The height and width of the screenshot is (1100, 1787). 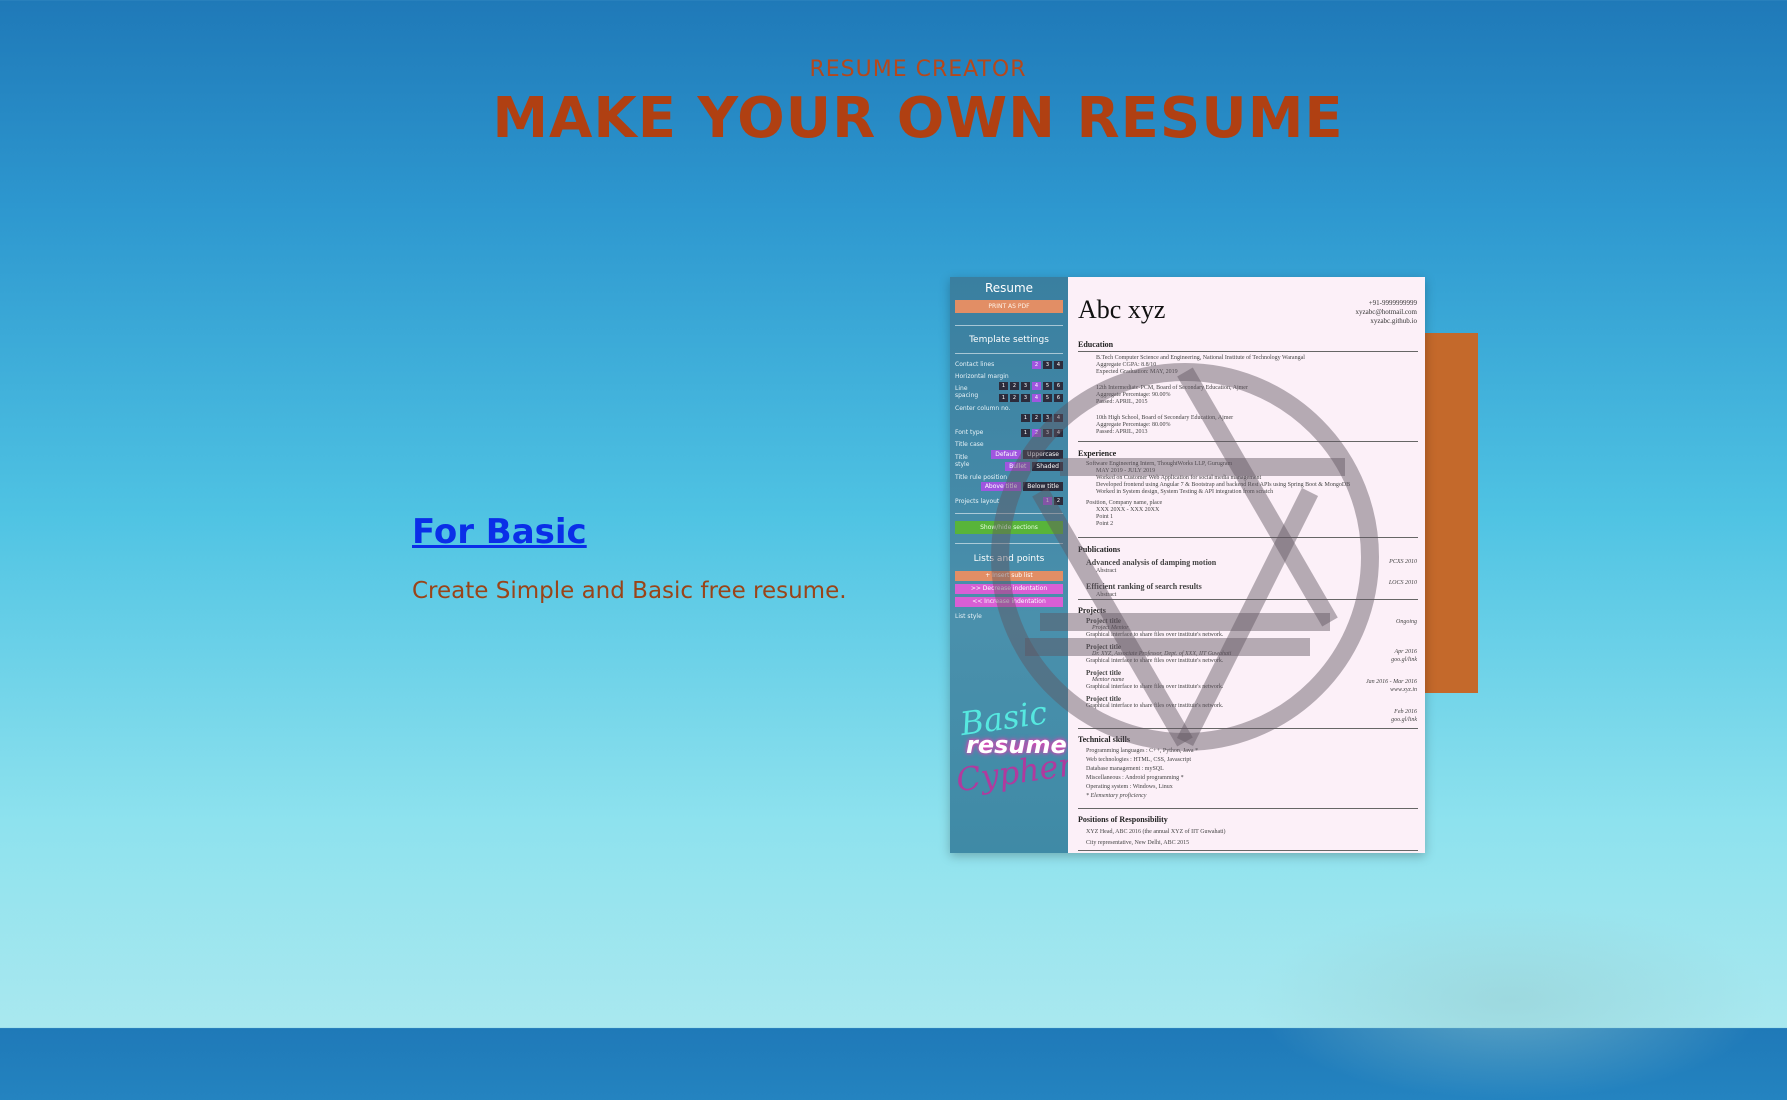 What do you see at coordinates (982, 376) in the screenshot?
I see `label: Horizontal margin` at bounding box center [982, 376].